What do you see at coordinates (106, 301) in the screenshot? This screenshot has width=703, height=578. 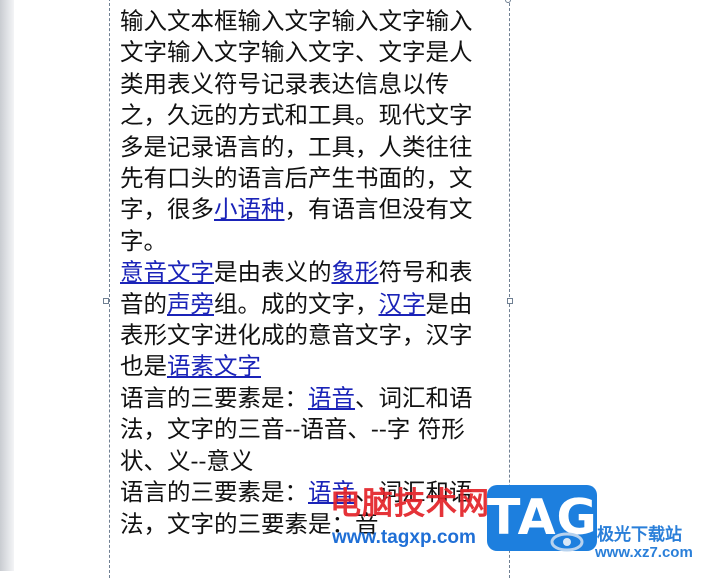 I see `resize-handle-left` at bounding box center [106, 301].